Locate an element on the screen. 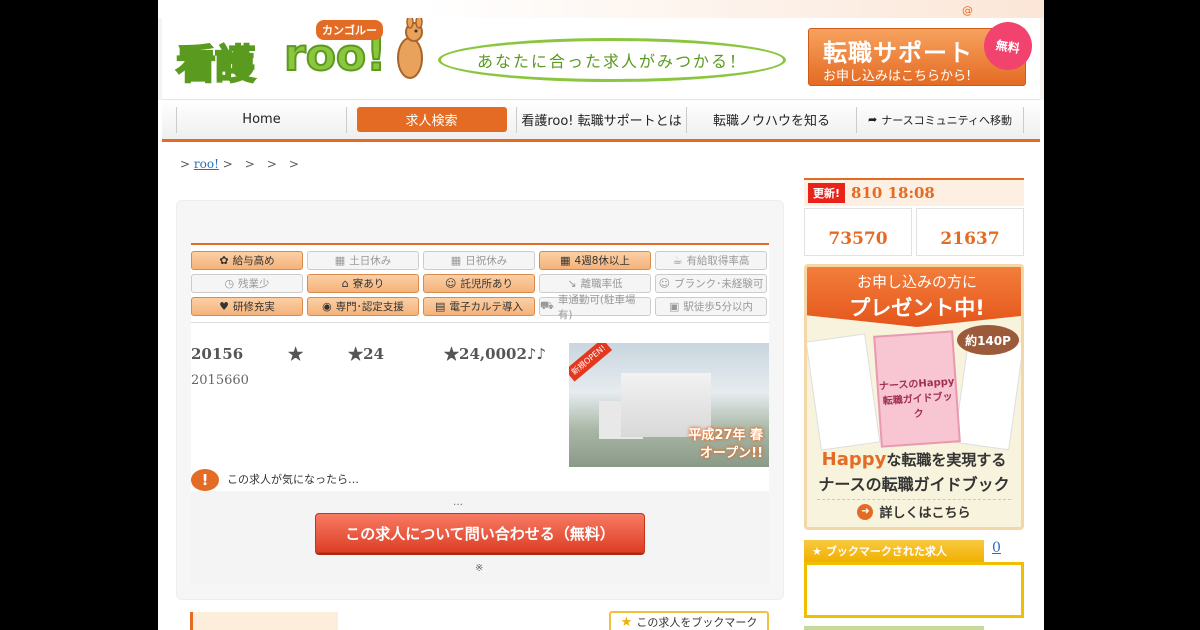  update-bar: 更新! 810 18:08 is located at coordinates (914, 192).